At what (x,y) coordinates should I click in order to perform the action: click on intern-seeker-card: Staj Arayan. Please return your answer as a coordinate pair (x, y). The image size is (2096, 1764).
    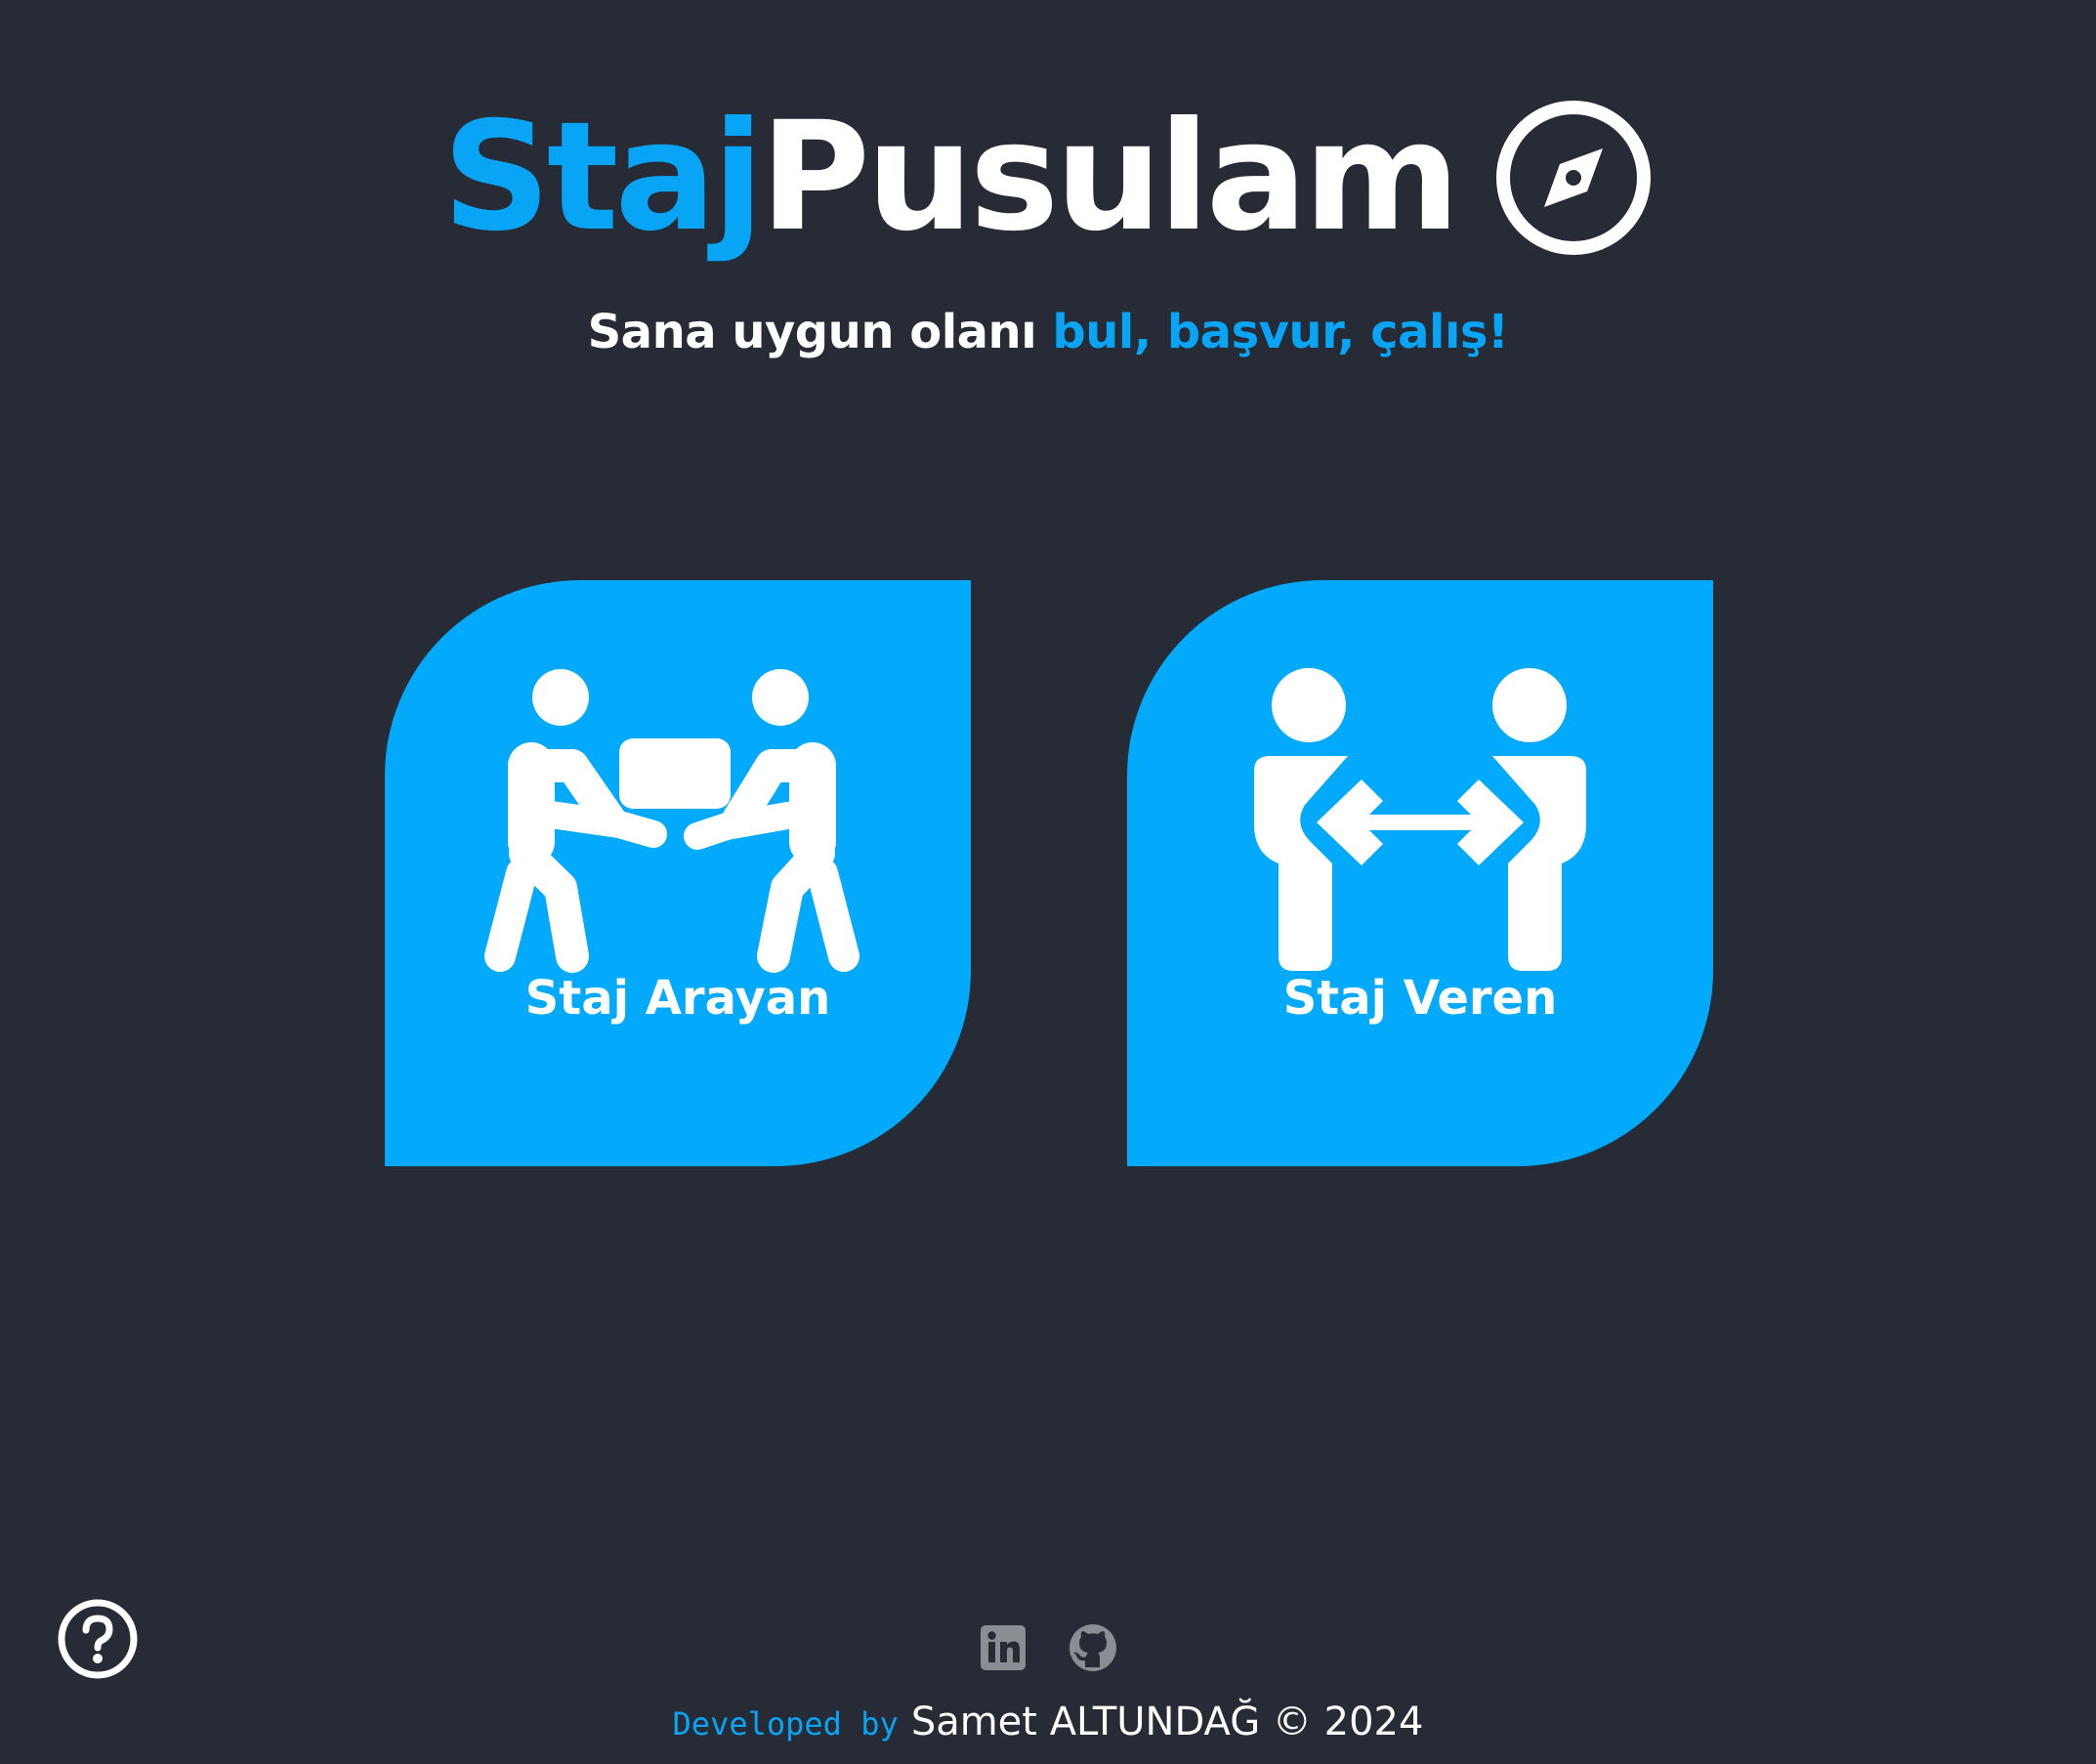
    Looking at the image, I should click on (678, 873).